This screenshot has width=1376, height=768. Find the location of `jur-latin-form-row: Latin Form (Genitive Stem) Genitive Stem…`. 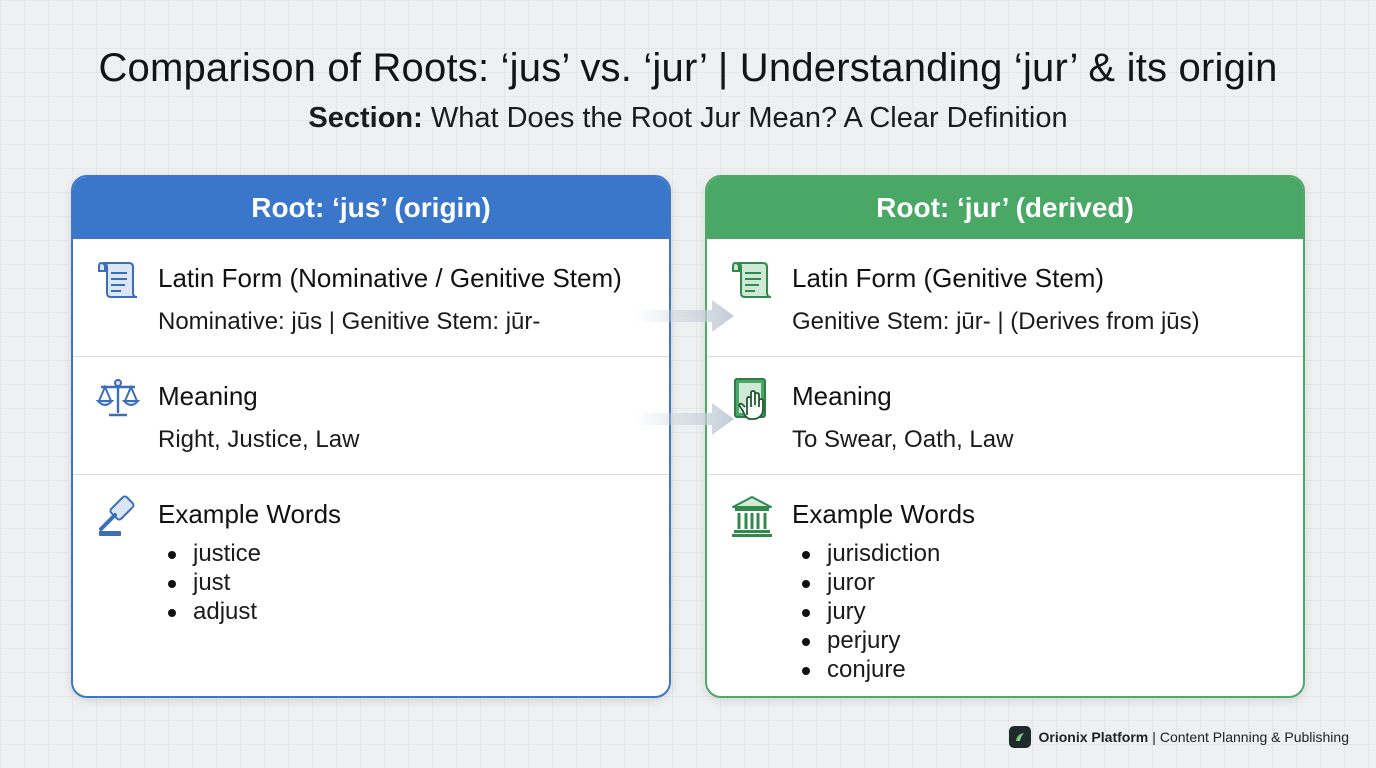

jur-latin-form-row: Latin Form (Genitive Stem) Genitive Stem… is located at coordinates (1005, 298).